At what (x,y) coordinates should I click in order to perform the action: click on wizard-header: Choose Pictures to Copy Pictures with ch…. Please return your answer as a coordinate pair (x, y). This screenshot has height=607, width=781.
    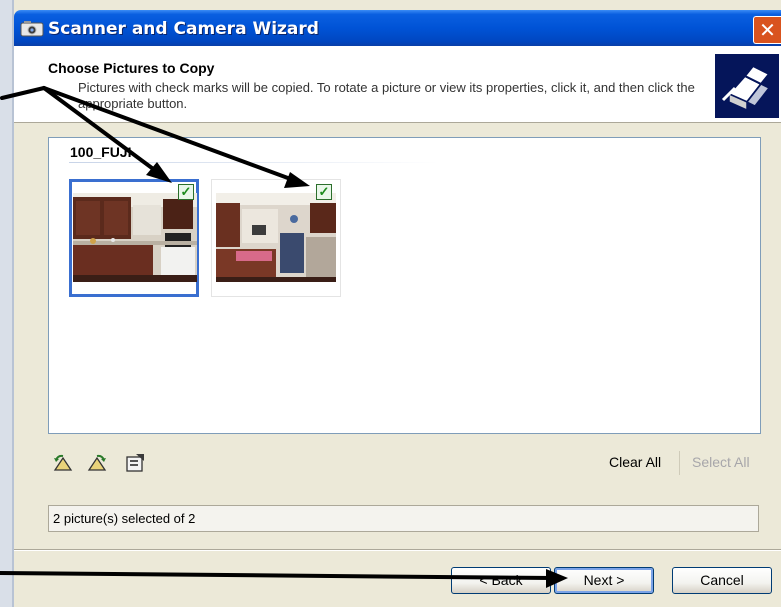
    Looking at the image, I should click on (397, 84).